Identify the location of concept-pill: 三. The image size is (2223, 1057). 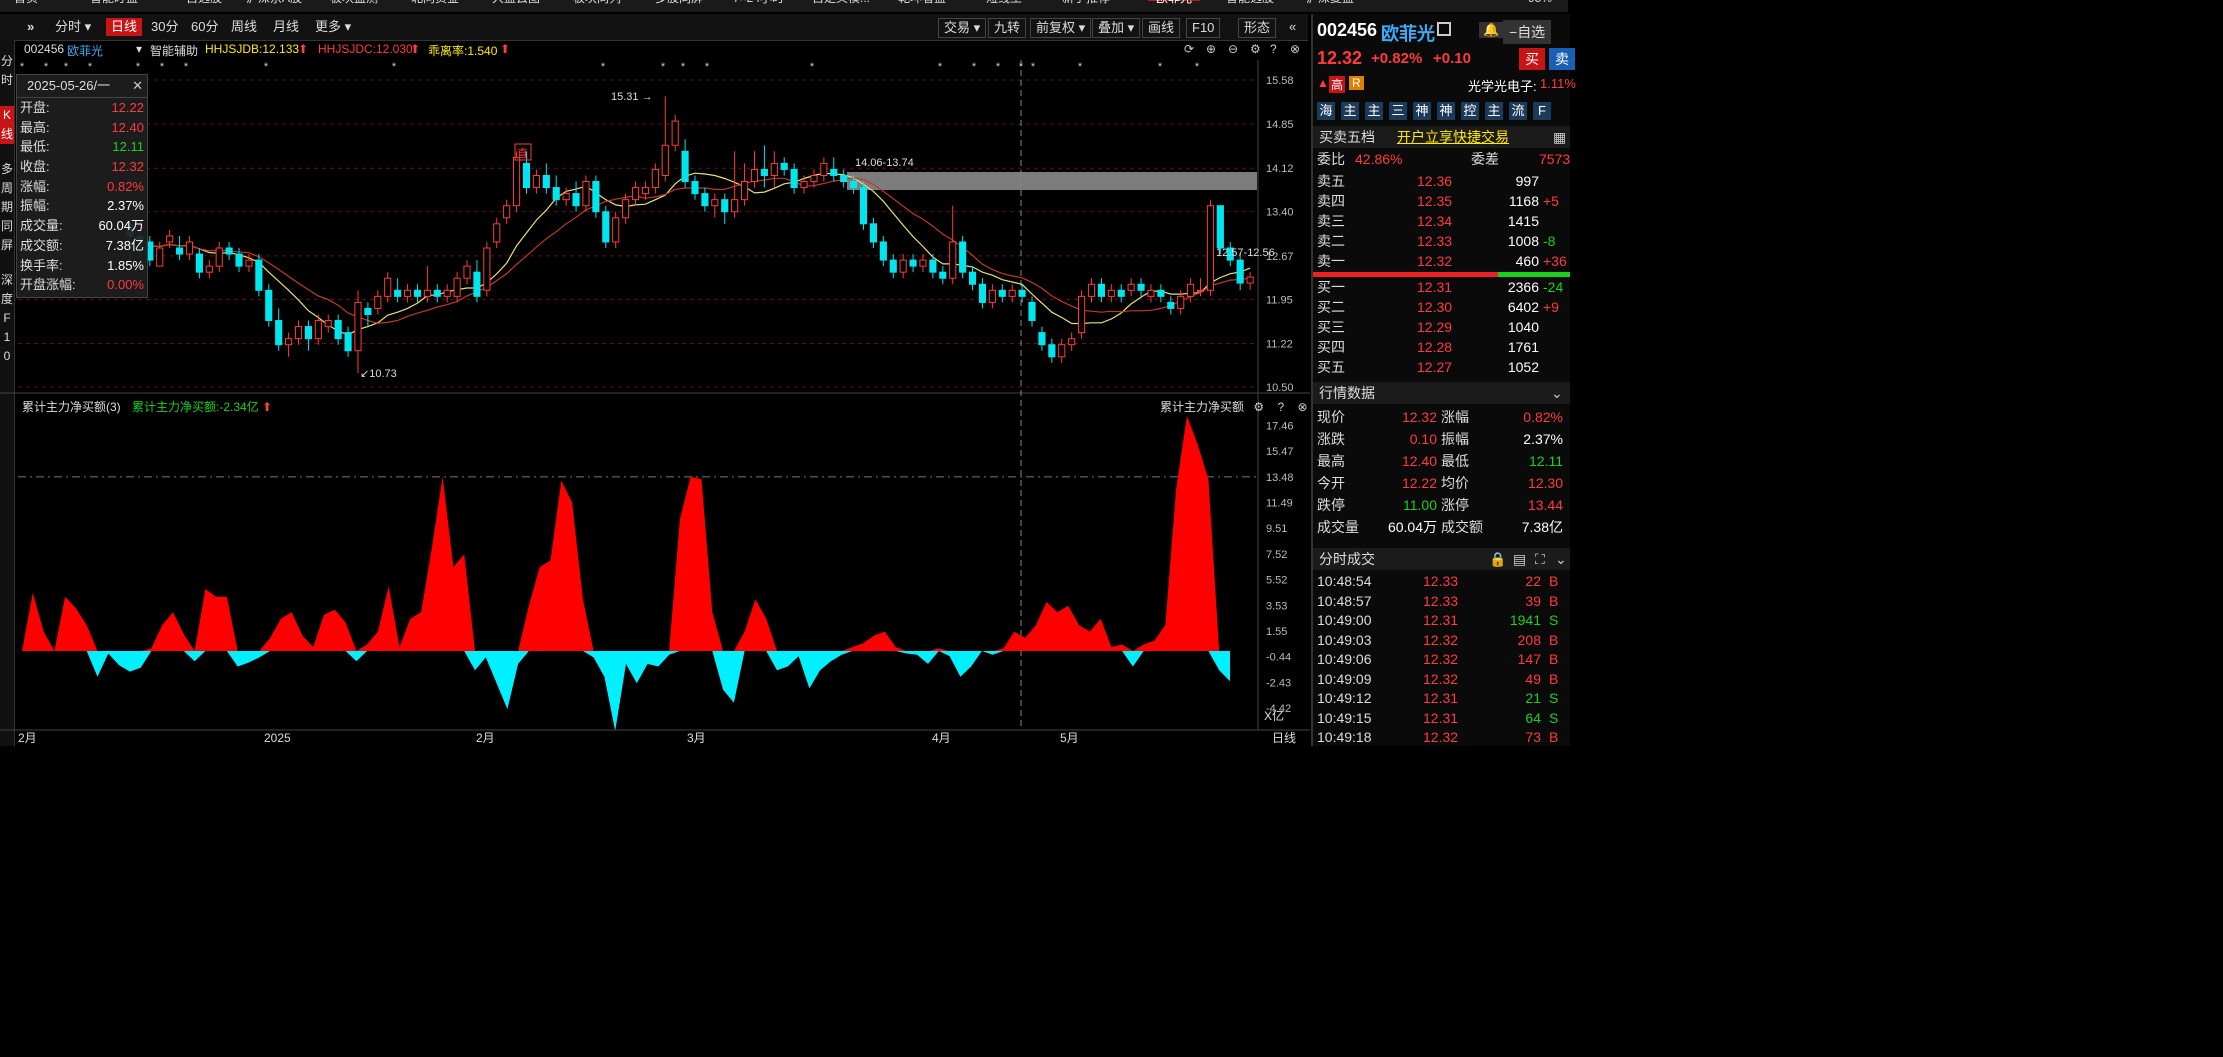
(1398, 111).